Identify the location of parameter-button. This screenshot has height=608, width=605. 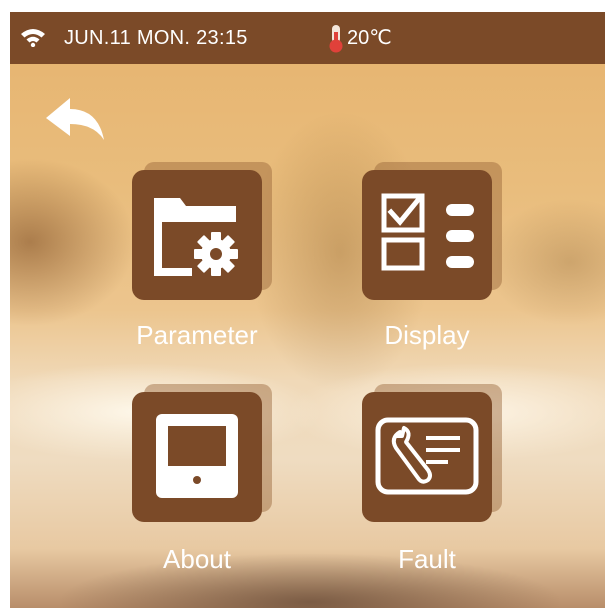
(197, 235).